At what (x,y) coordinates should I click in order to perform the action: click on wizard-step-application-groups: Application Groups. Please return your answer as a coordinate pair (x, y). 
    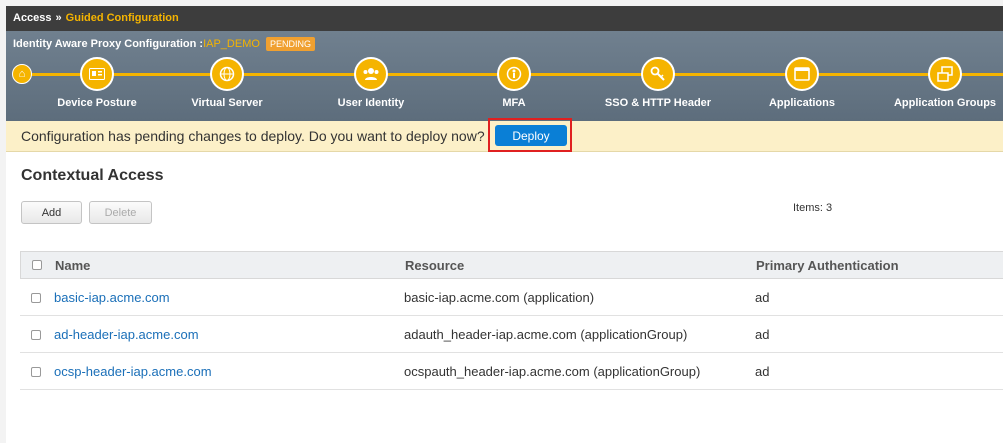
    Looking at the image, I should click on (934, 83).